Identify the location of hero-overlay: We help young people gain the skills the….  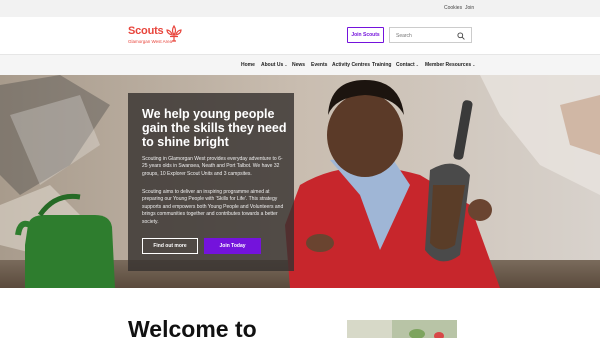
(211, 182).